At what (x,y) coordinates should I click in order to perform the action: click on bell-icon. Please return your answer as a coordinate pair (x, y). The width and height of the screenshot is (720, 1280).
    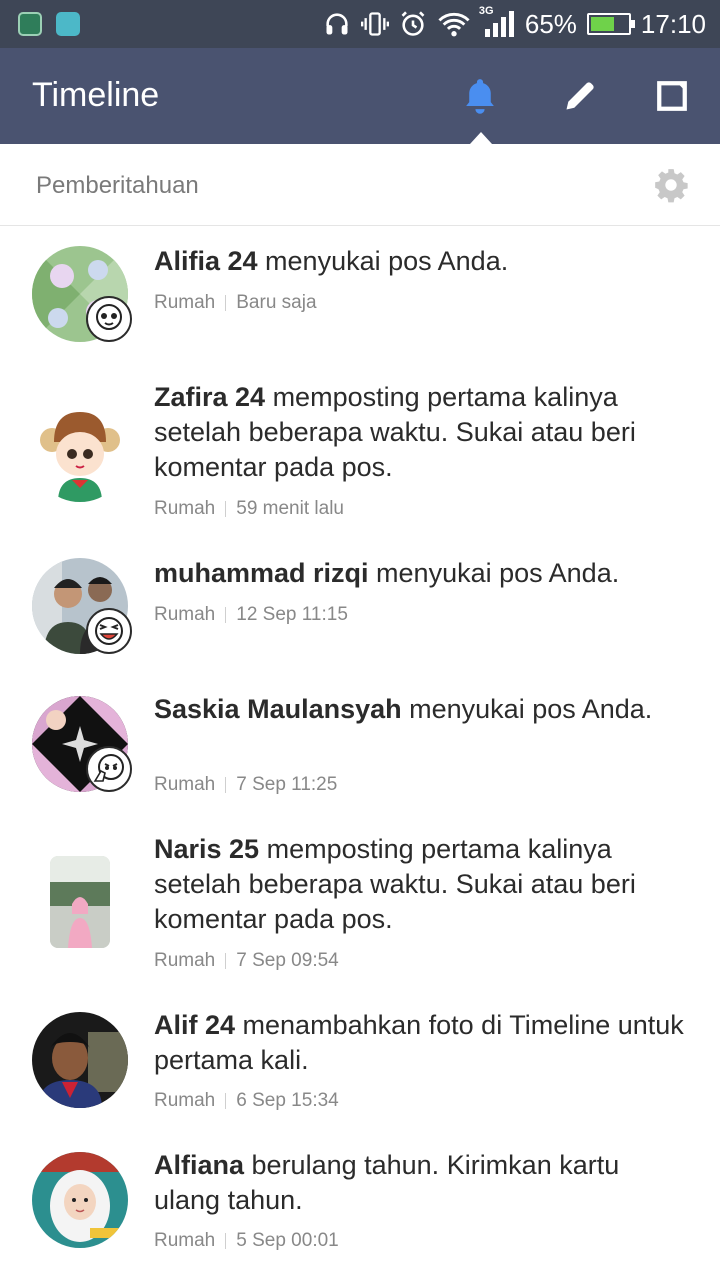
    Looking at the image, I should click on (480, 96).